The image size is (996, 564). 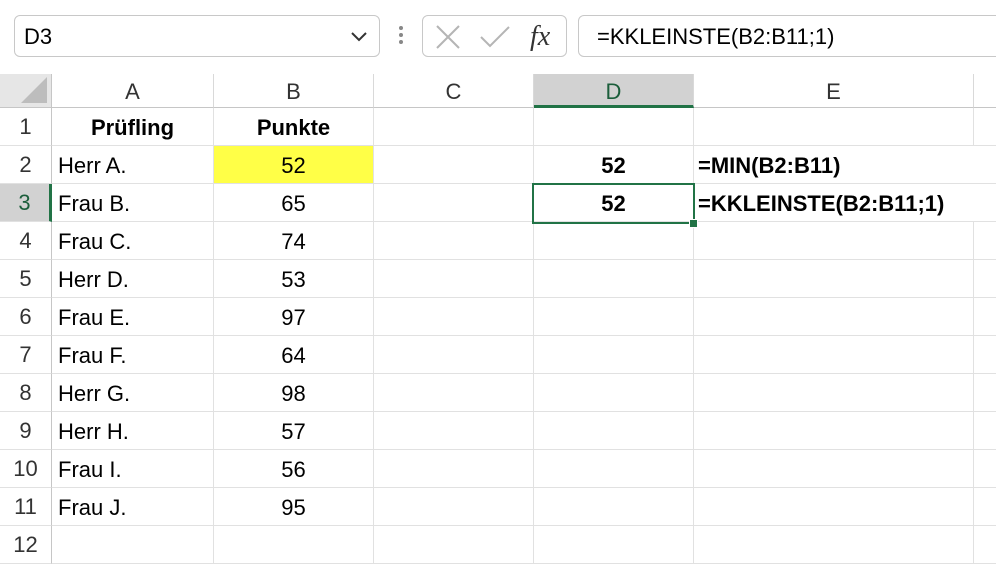 I want to click on cell-d11, so click(x=614, y=507).